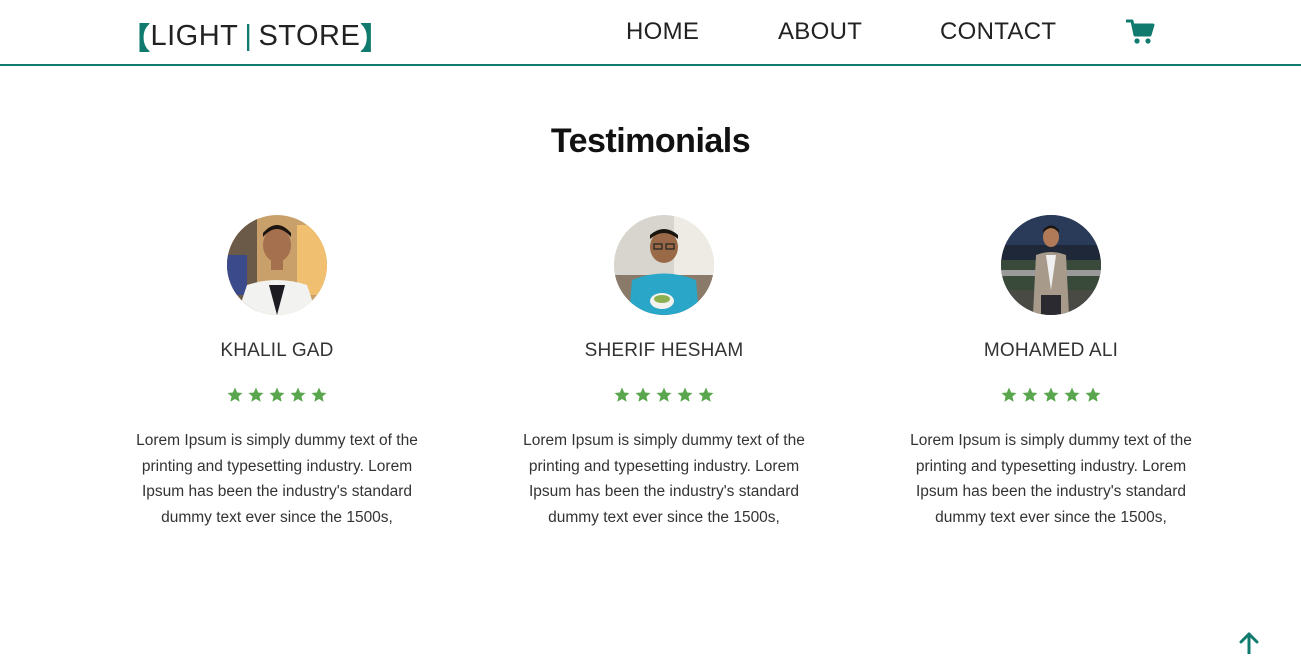 Image resolution: width=1301 pixels, height=659 pixels. What do you see at coordinates (662, 32) in the screenshot?
I see `nav-home-link: HOME` at bounding box center [662, 32].